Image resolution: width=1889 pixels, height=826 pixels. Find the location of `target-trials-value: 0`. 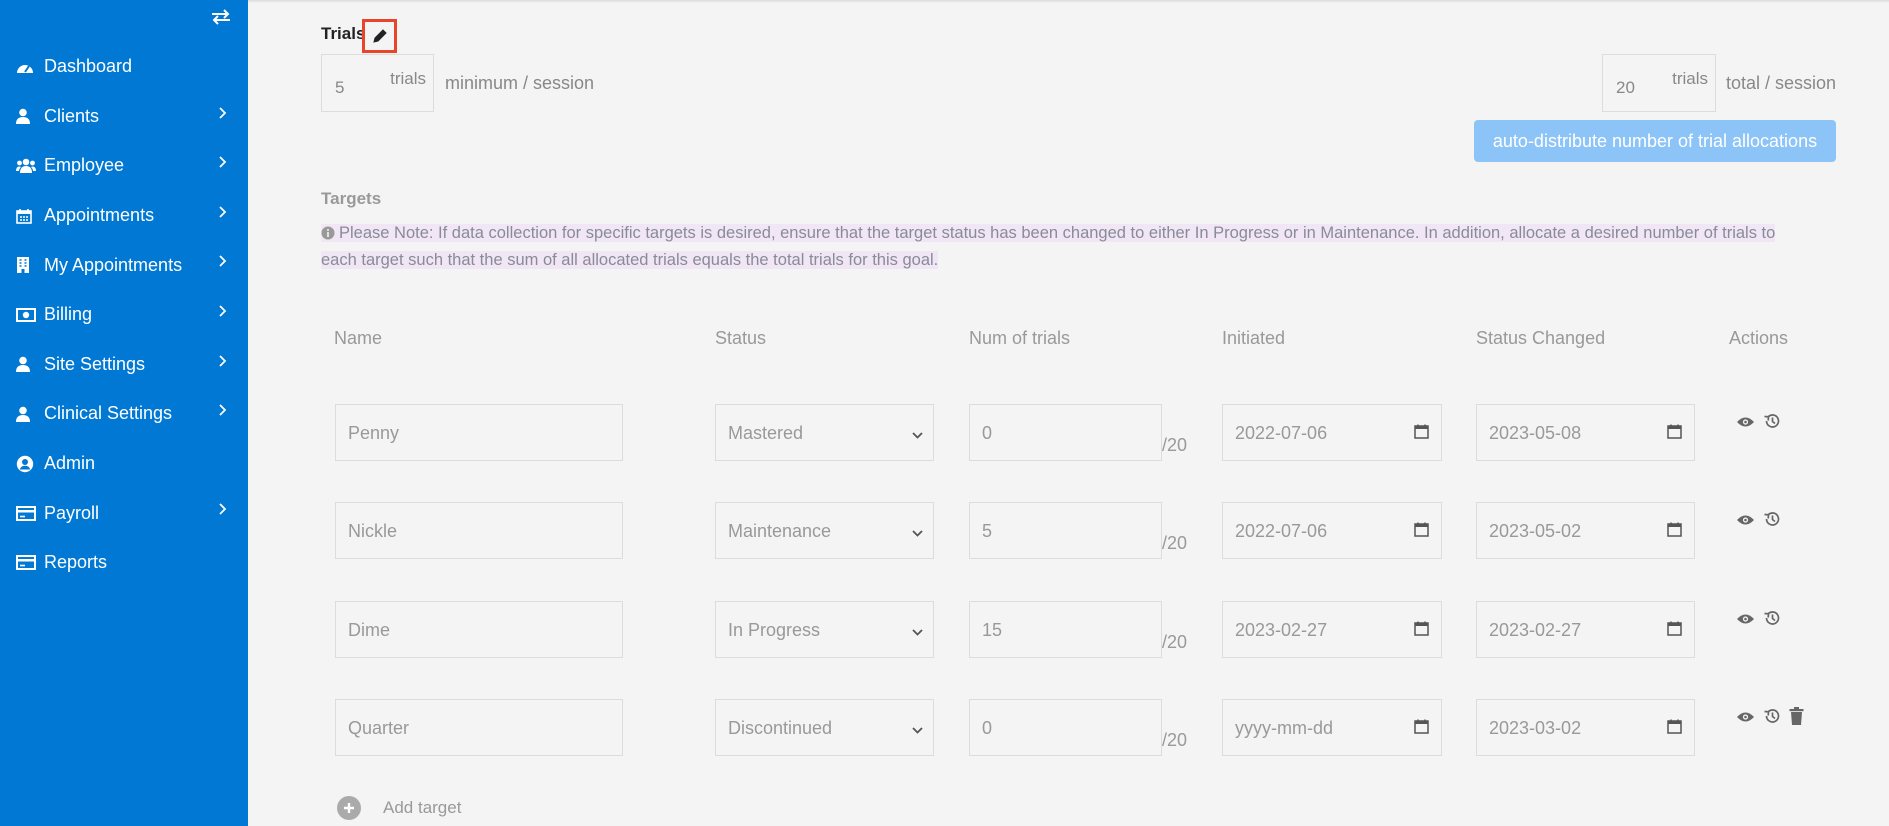

target-trials-value: 0 is located at coordinates (987, 728).